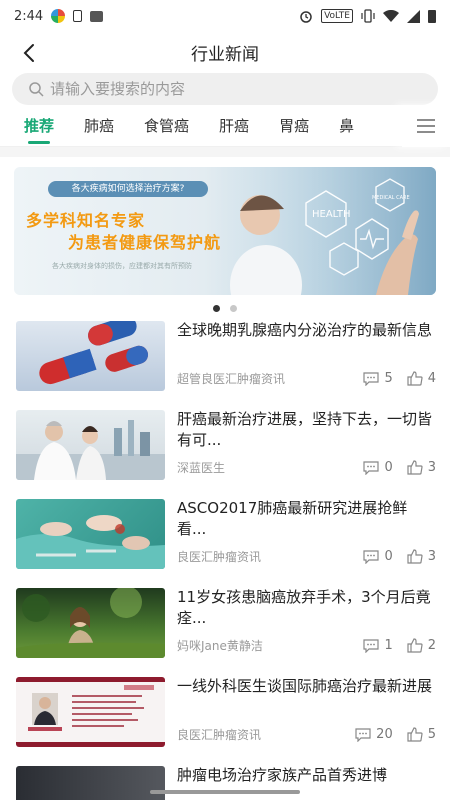 The height and width of the screenshot is (800, 450). I want to click on like-count: 2, so click(421, 645).